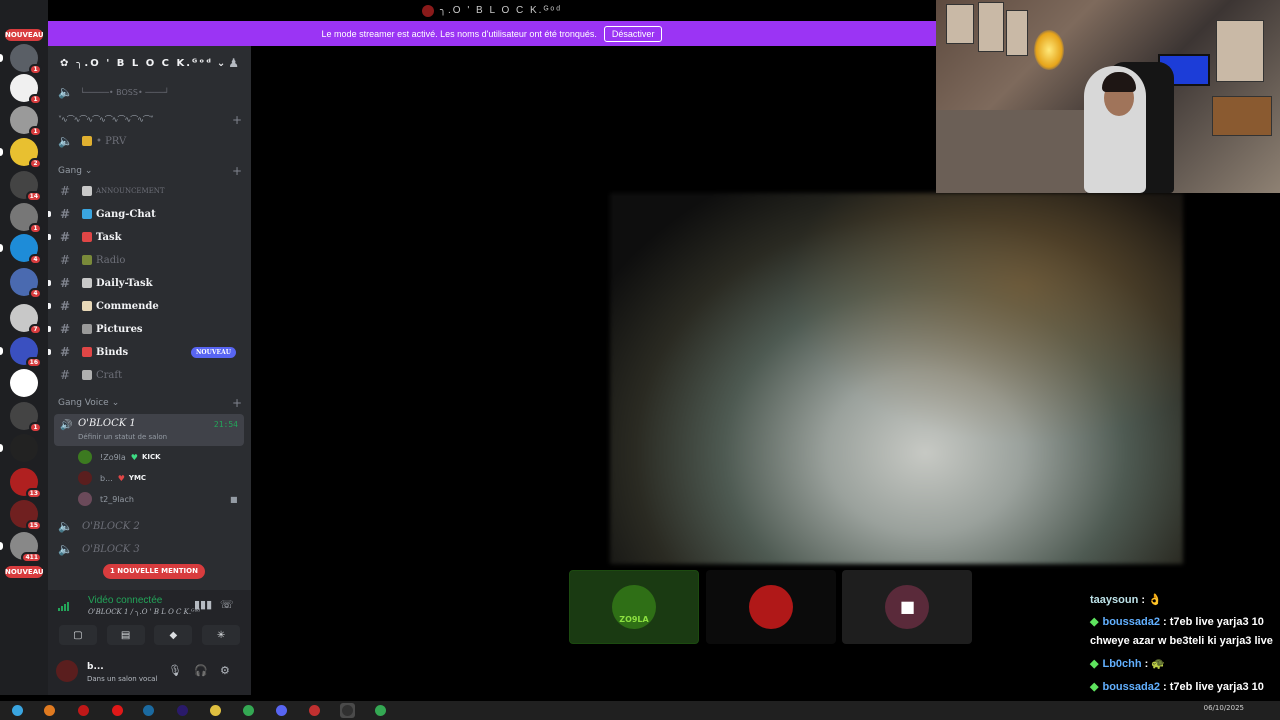 This screenshot has width=1280, height=720. I want to click on noise-suppression-icon: ▮▮▮, so click(203, 604).